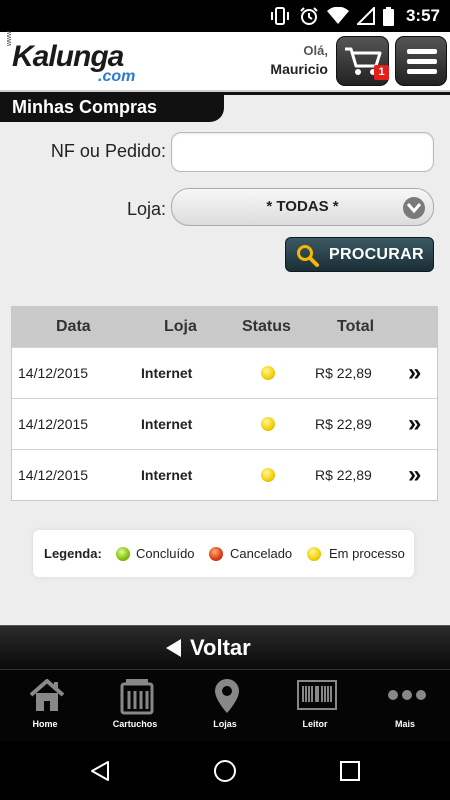  Describe the element at coordinates (404, 724) in the screenshot. I see `nav-item-label: Mais` at that location.